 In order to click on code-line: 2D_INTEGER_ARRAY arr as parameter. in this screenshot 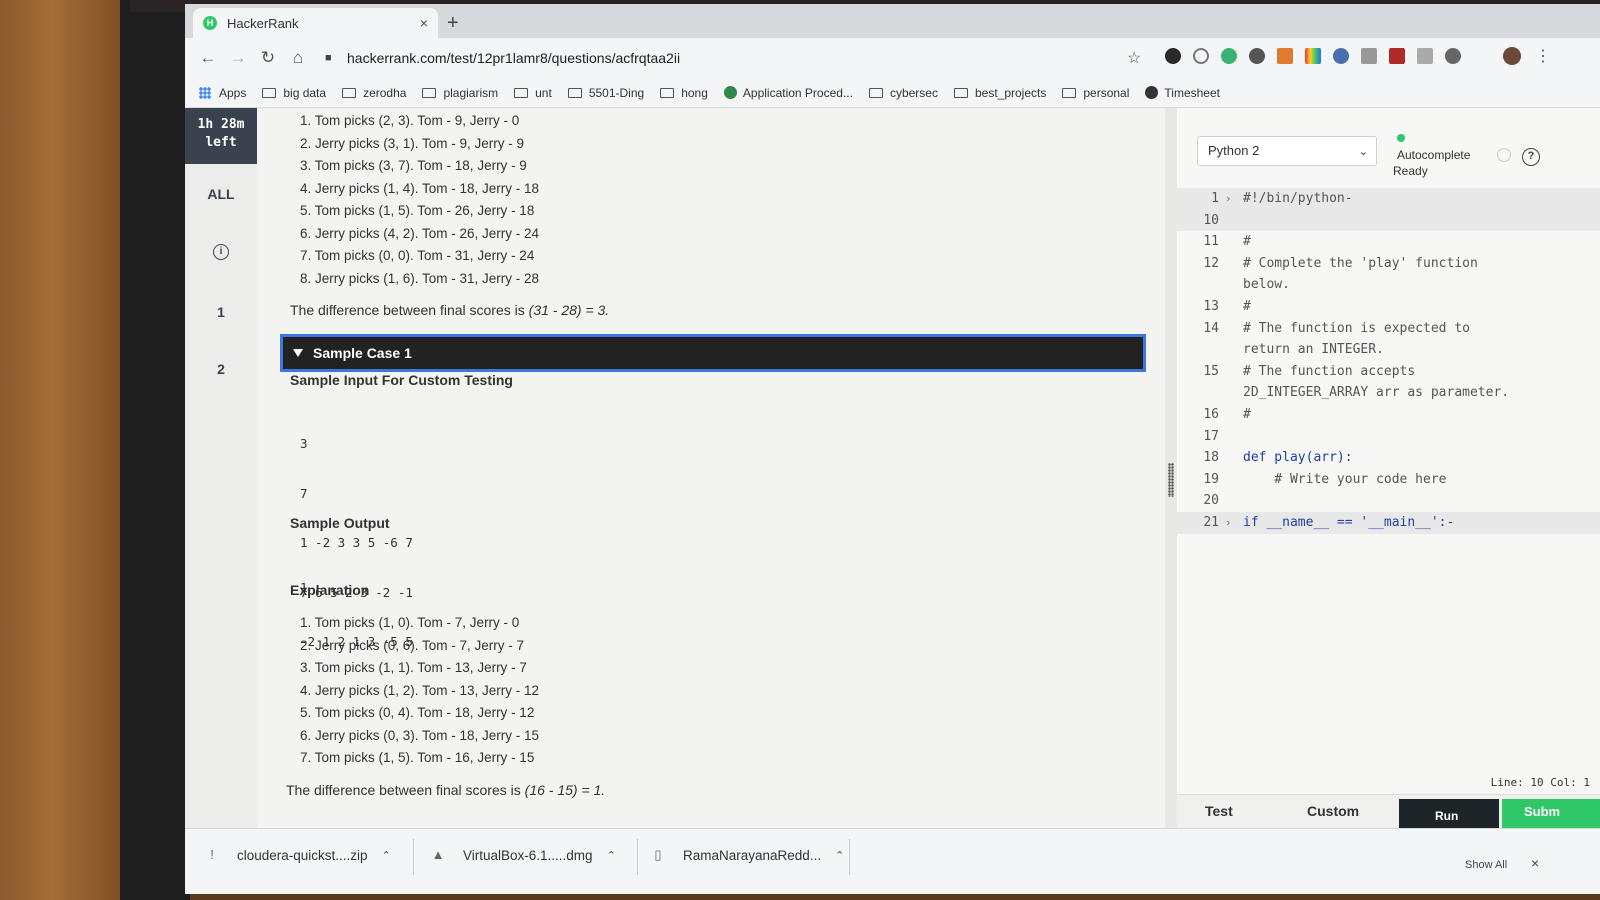, I will do `click(1388, 393)`.